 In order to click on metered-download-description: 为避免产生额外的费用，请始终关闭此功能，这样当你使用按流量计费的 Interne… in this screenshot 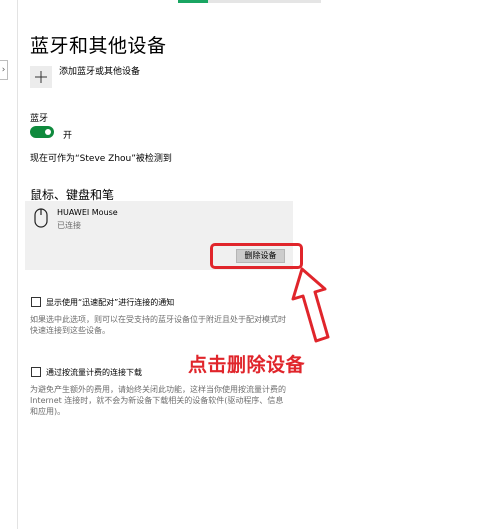, I will do `click(158, 400)`.